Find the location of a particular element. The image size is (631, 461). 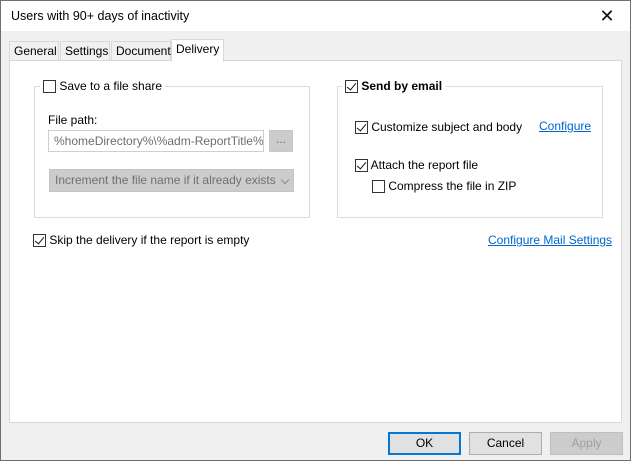

skip-empty-row: Skip the delivery if the report is empty is located at coordinates (141, 240).